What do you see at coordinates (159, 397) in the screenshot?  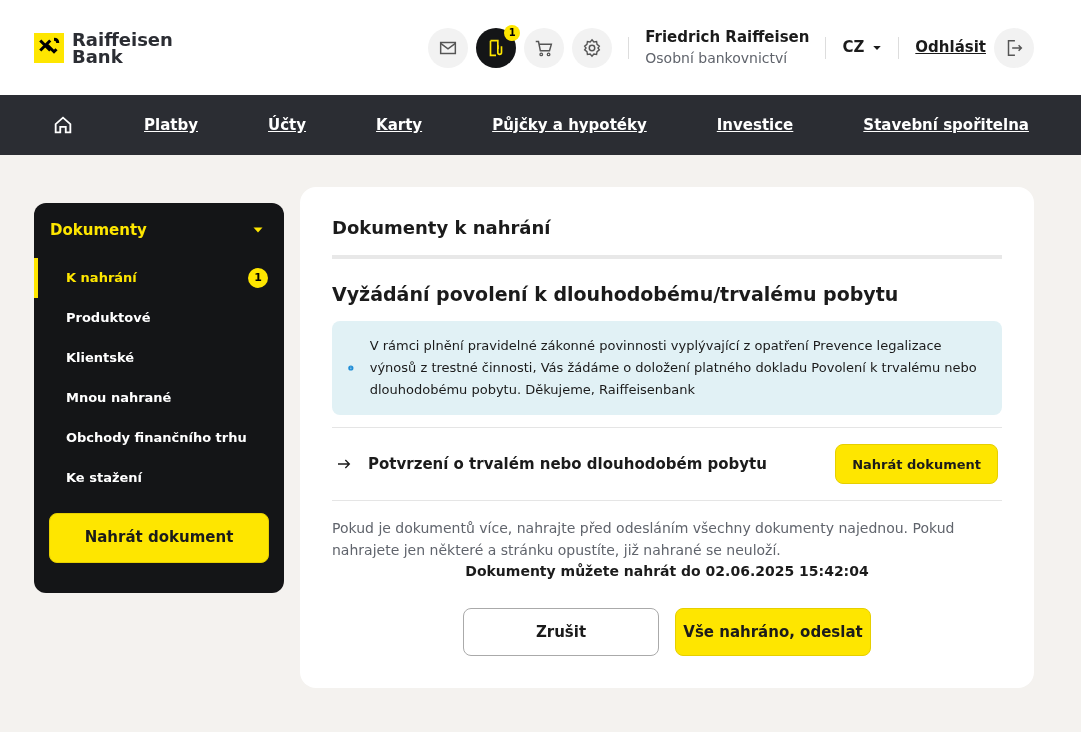 I see `sidebar-item: Mnou nahrané` at bounding box center [159, 397].